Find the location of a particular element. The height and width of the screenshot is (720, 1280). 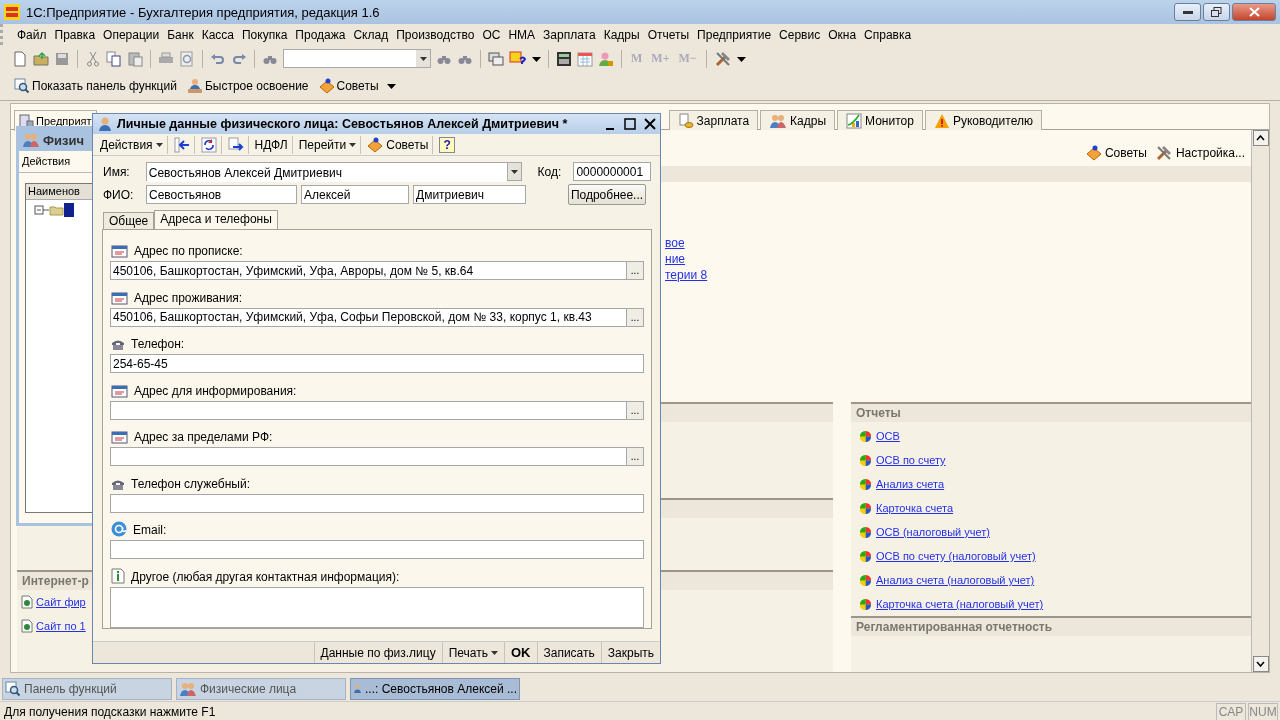

input-field: Севостьянов is located at coordinates (221, 194).